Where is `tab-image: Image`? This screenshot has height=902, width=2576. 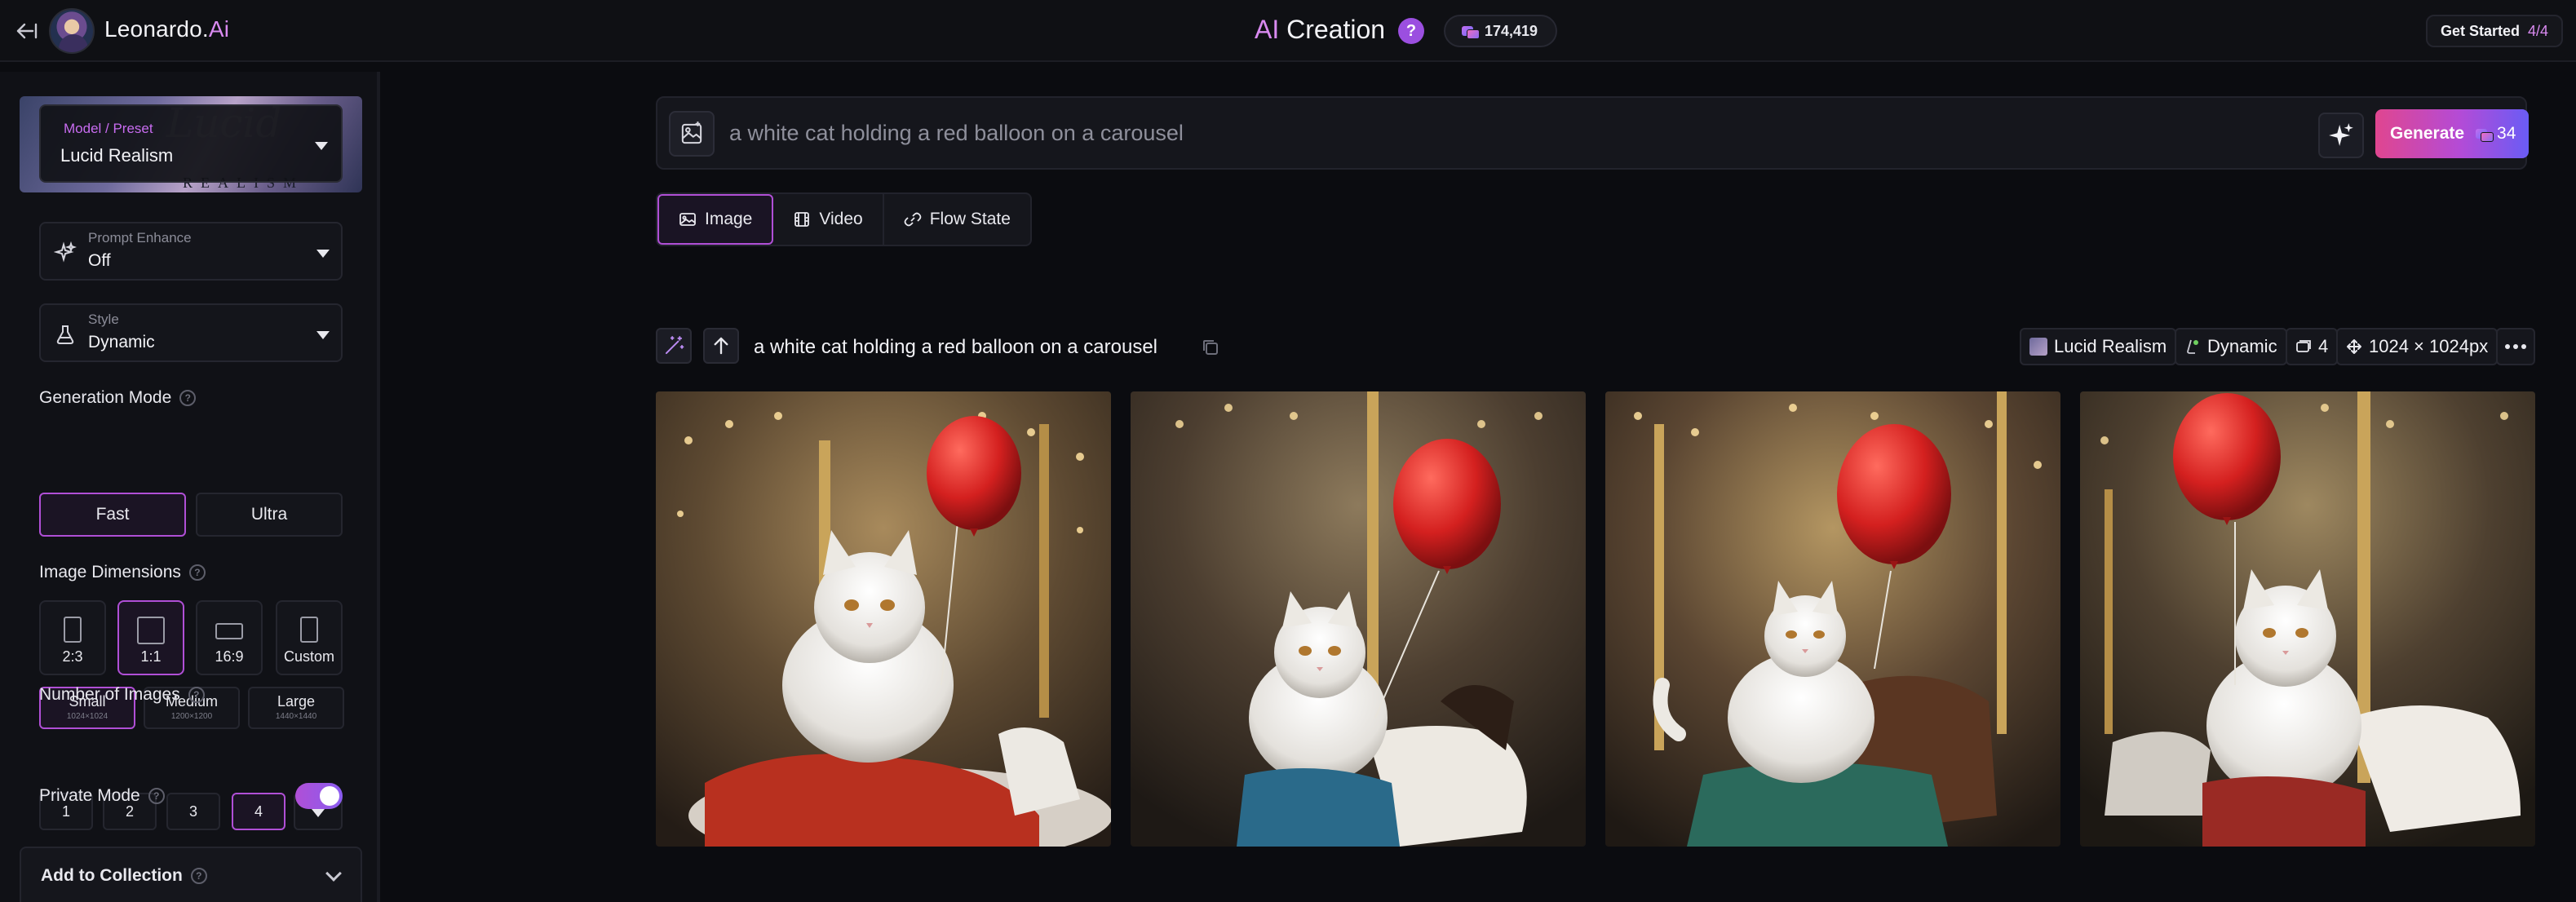 tab-image: Image is located at coordinates (715, 219).